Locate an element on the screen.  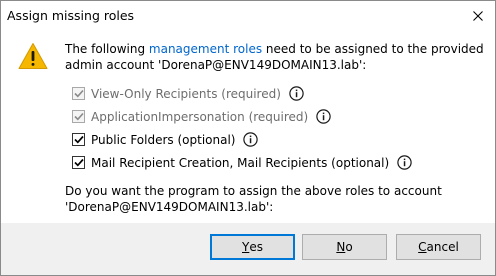
warning-icon is located at coordinates (33, 56).